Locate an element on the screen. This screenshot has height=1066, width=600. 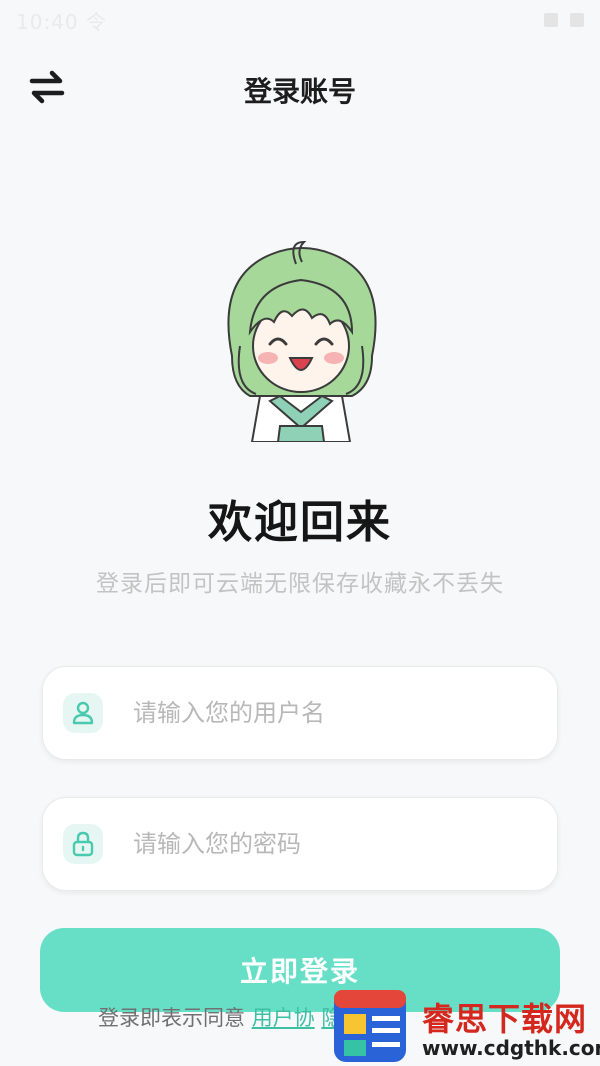
password-field-container is located at coordinates (300, 844).